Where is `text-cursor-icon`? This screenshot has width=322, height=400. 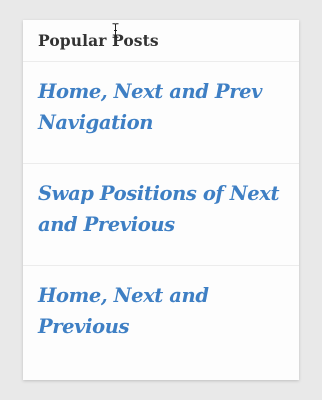
text-cursor-icon is located at coordinates (115, 30).